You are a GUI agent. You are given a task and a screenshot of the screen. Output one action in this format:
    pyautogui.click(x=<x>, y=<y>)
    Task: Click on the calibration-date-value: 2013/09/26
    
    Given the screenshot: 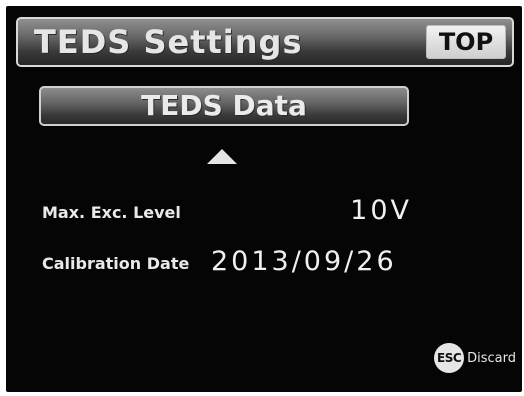 What is the action you would take?
    pyautogui.click(x=304, y=261)
    